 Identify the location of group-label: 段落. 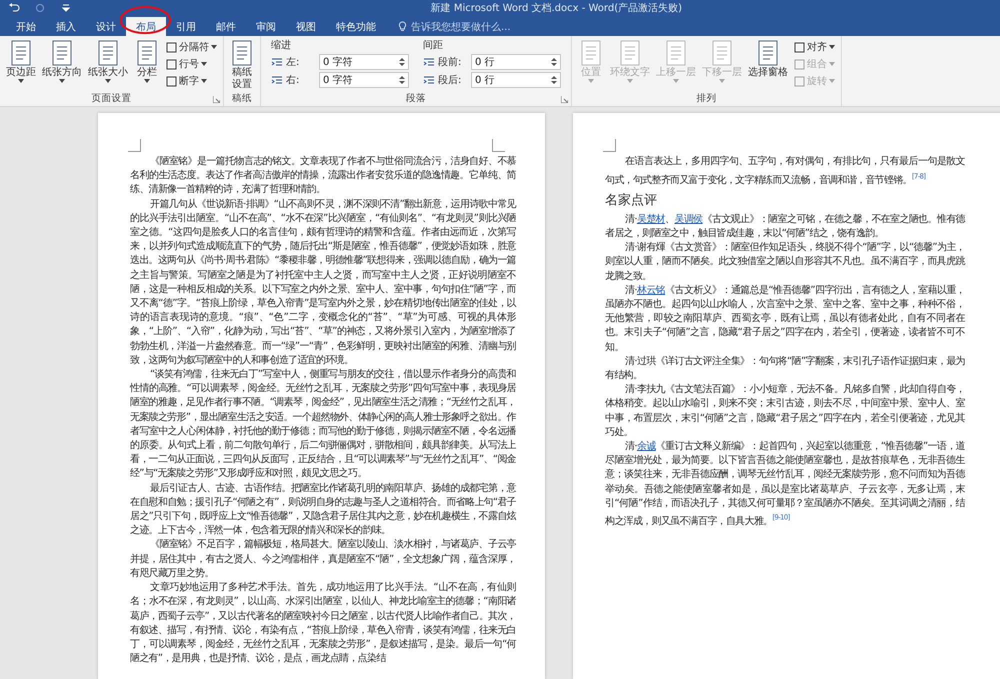
(416, 99).